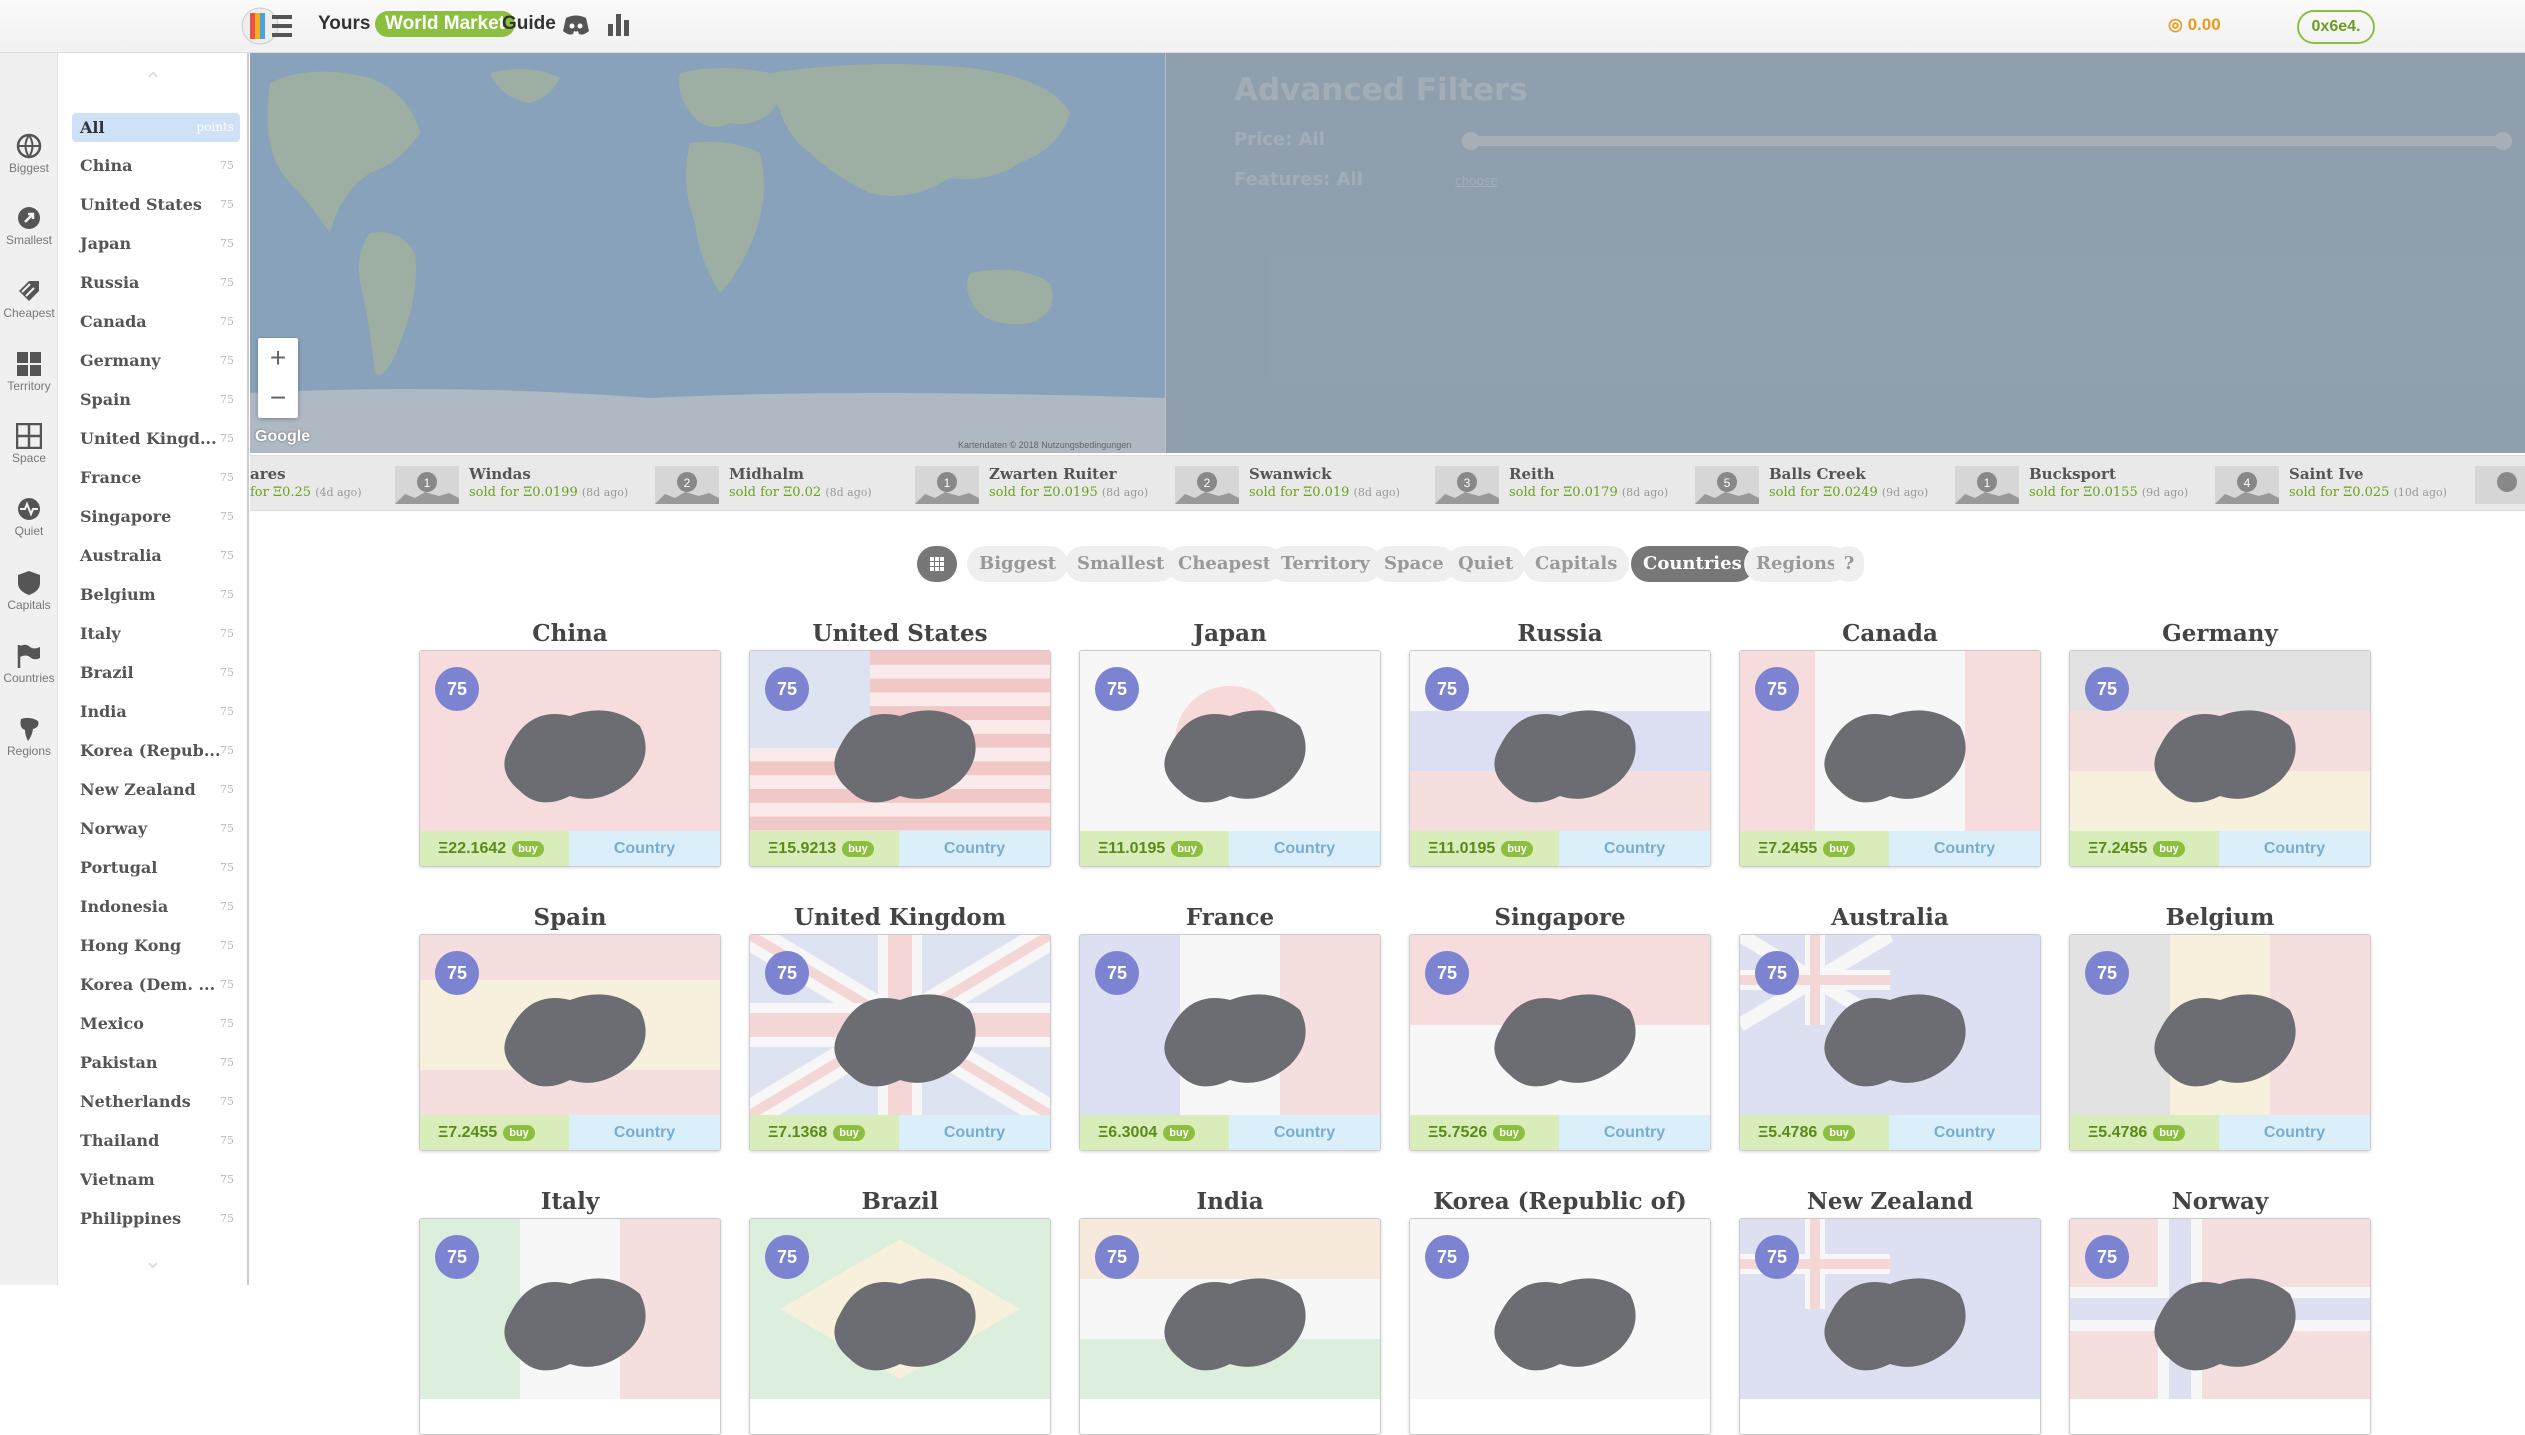 This screenshot has height=1435, width=2525. I want to click on card-title: Russia, so click(1560, 633).